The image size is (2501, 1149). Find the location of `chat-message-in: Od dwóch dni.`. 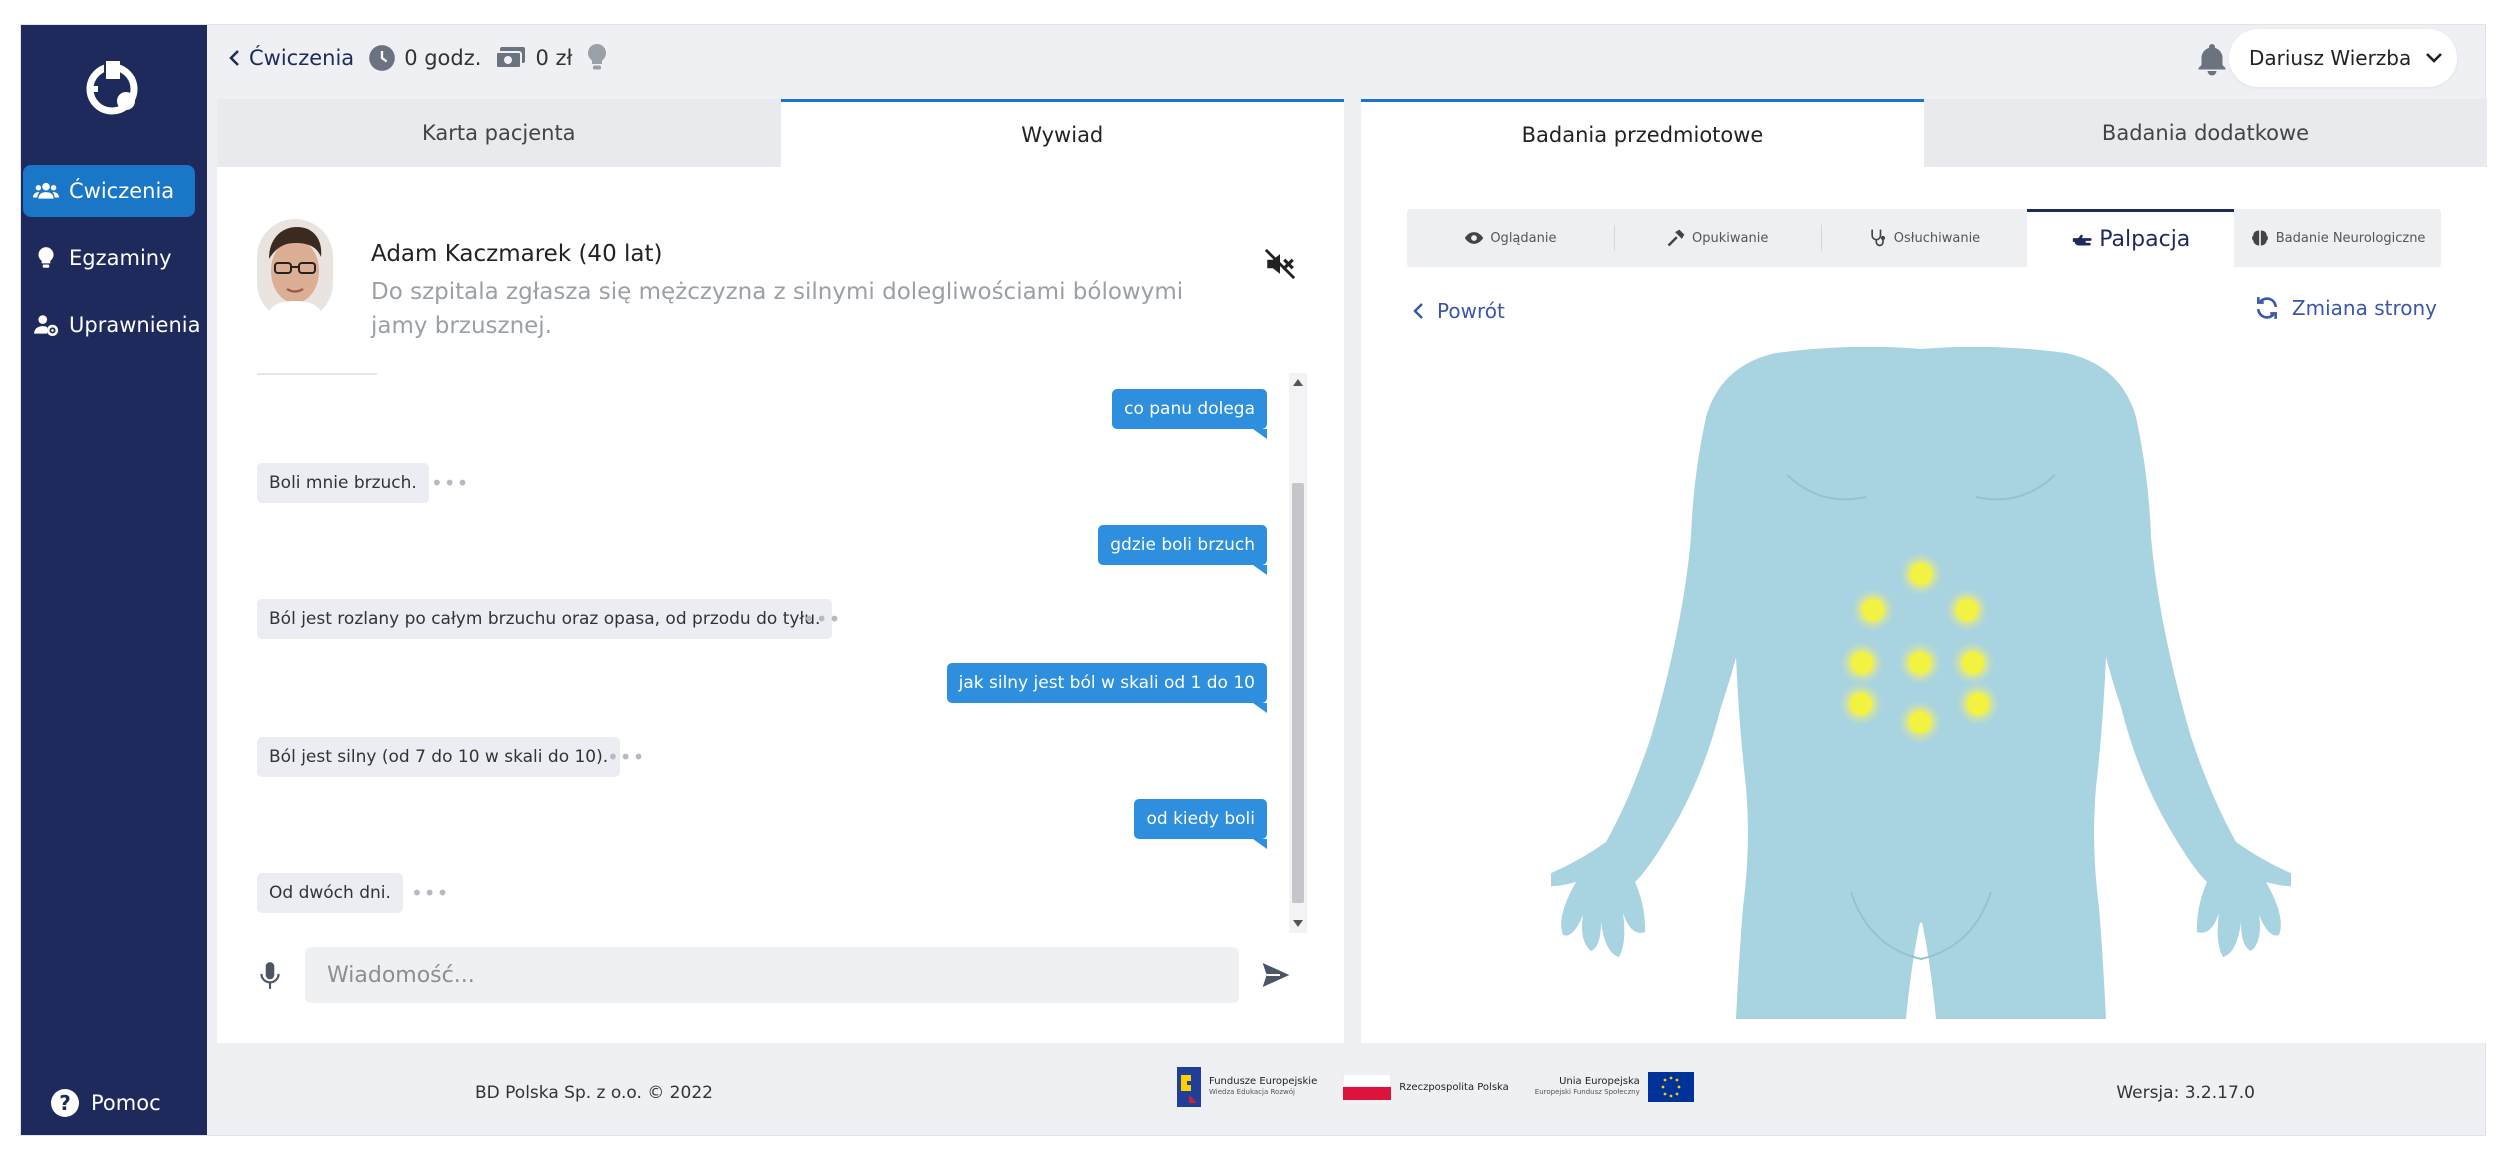

chat-message-in: Od dwóch dni. is located at coordinates (330, 893).